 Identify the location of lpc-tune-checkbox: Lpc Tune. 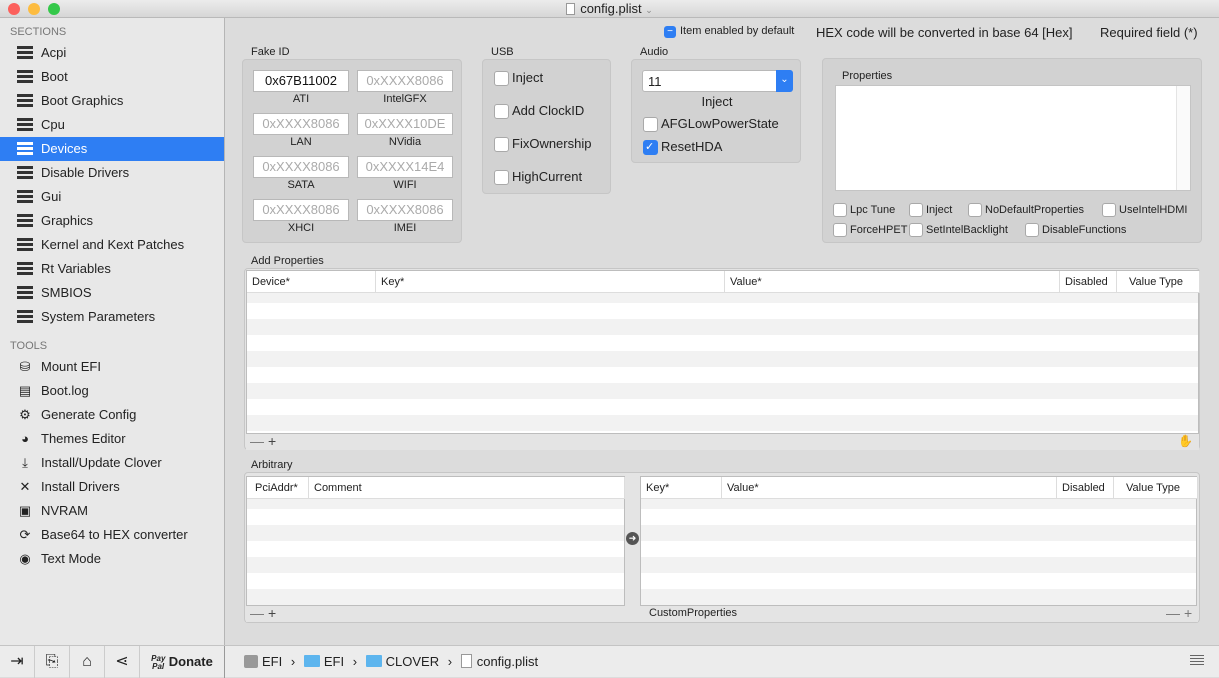
(864, 210).